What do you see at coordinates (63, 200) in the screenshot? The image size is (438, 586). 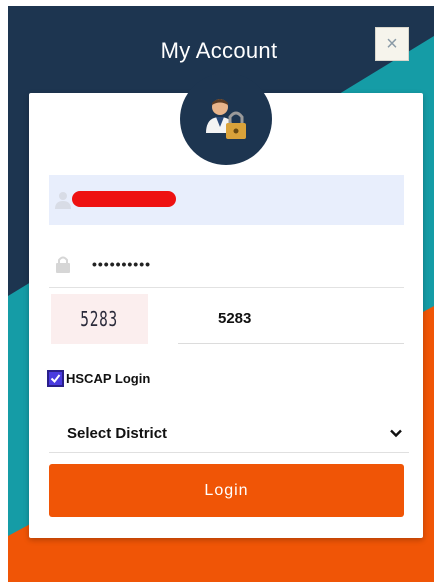 I see `user-icon` at bounding box center [63, 200].